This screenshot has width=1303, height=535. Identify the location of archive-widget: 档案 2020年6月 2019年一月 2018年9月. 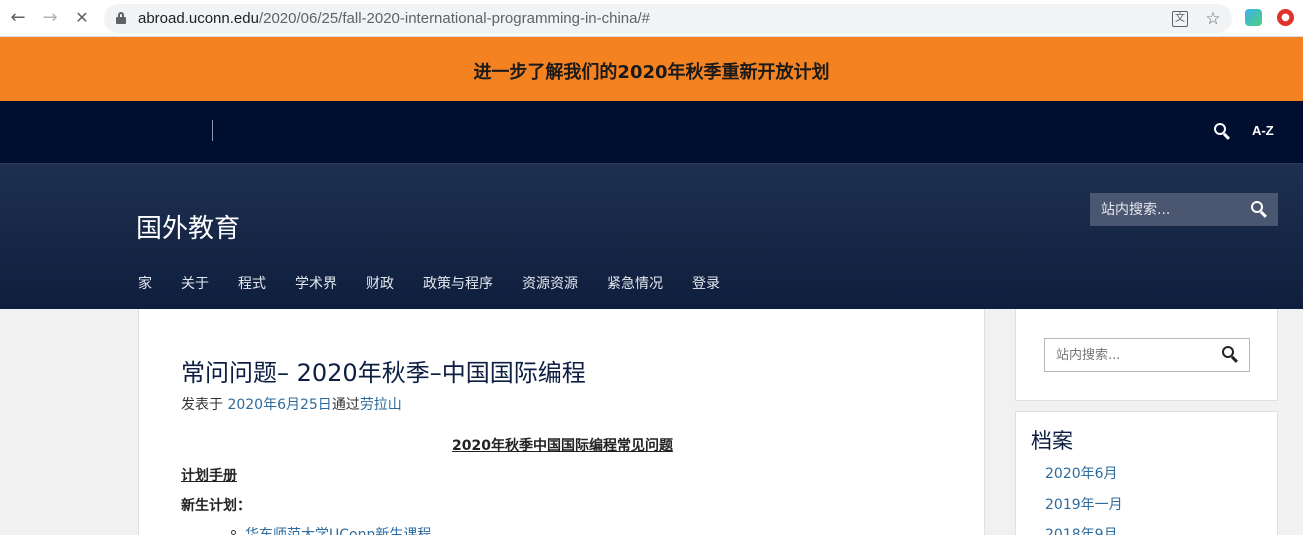
(1146, 473).